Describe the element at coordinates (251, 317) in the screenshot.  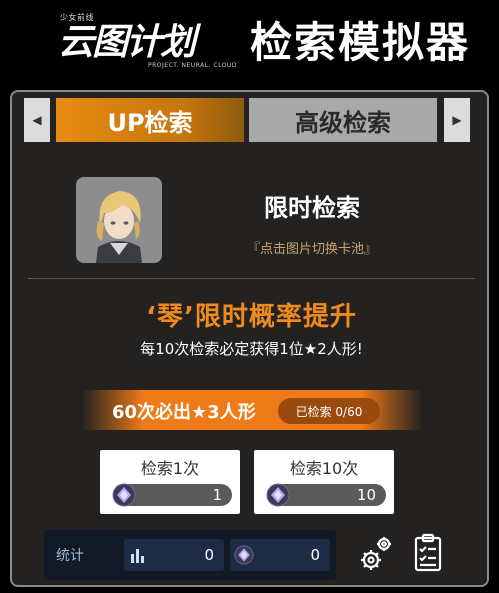
I see `rate-up-text: ‘琴’限时概率提升` at that location.